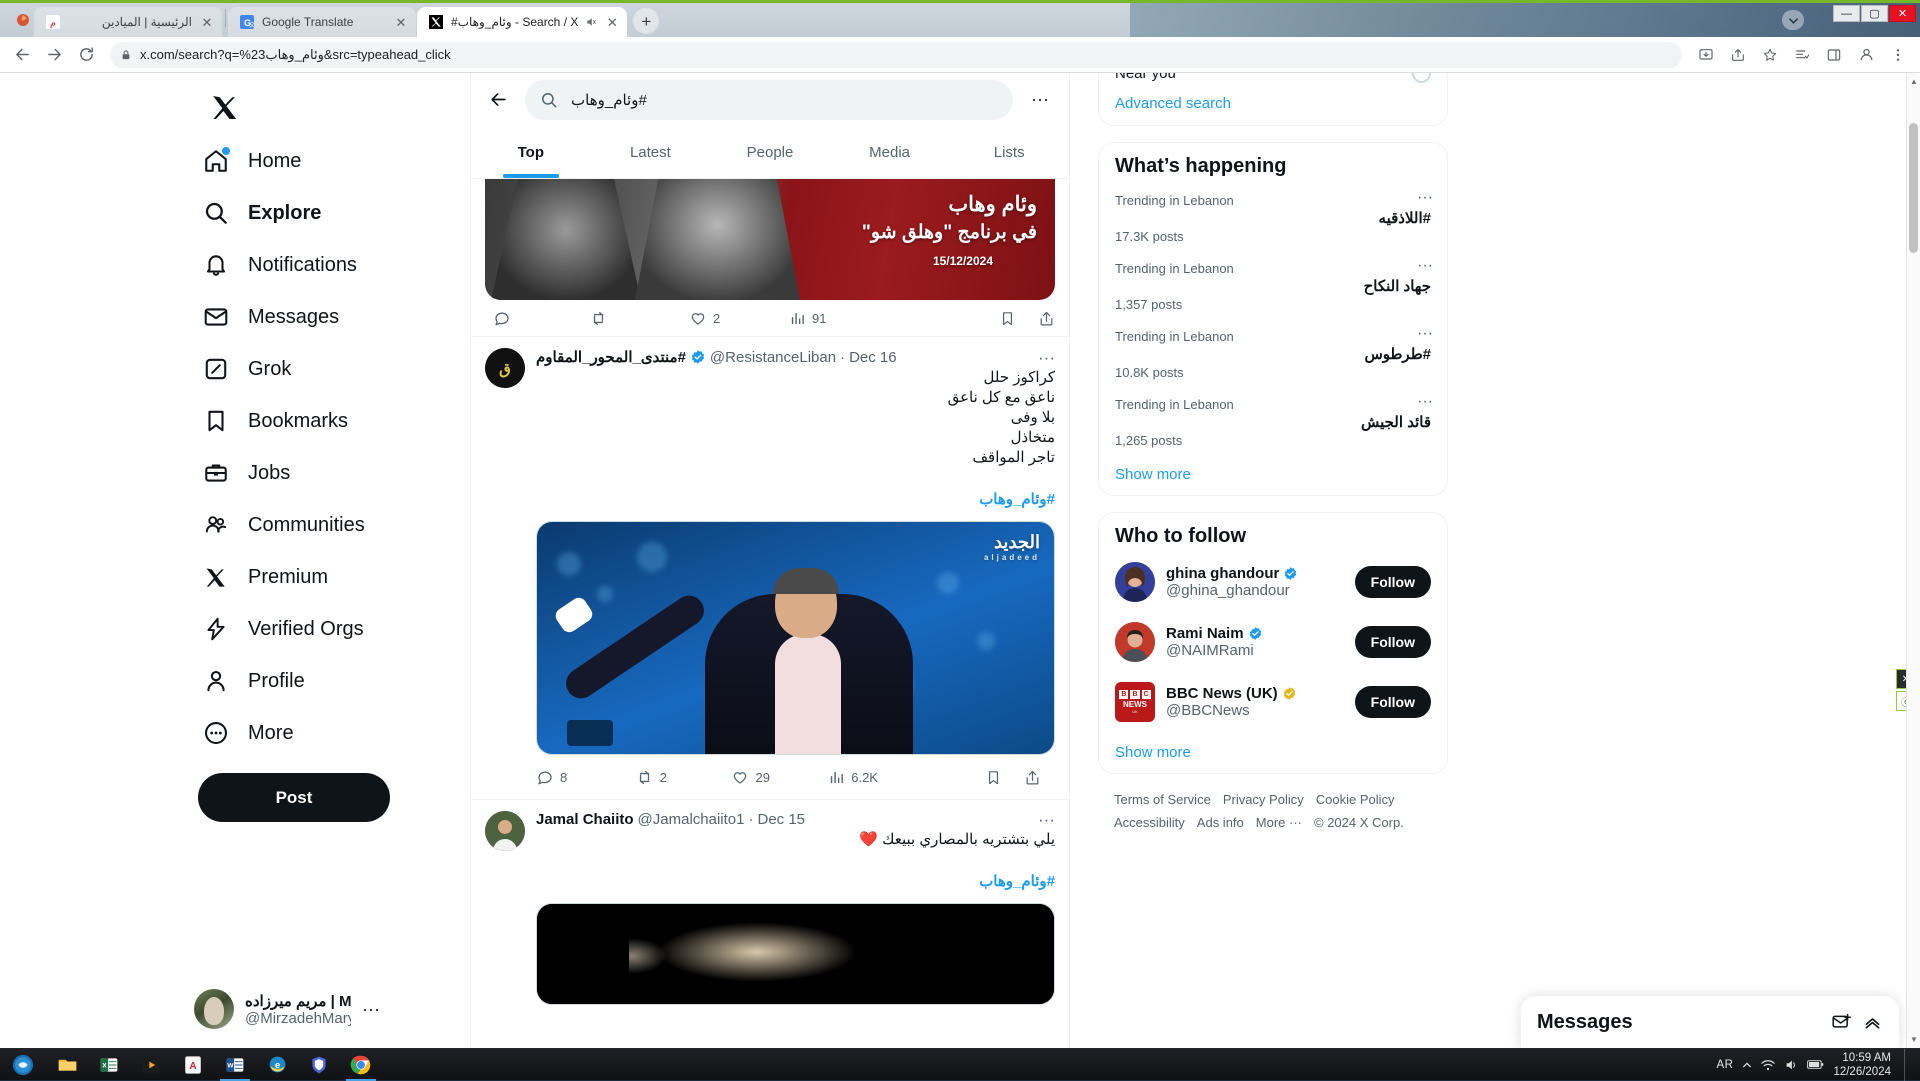 Image resolution: width=1920 pixels, height=1081 pixels. I want to click on post-date: Dec 16, so click(873, 357).